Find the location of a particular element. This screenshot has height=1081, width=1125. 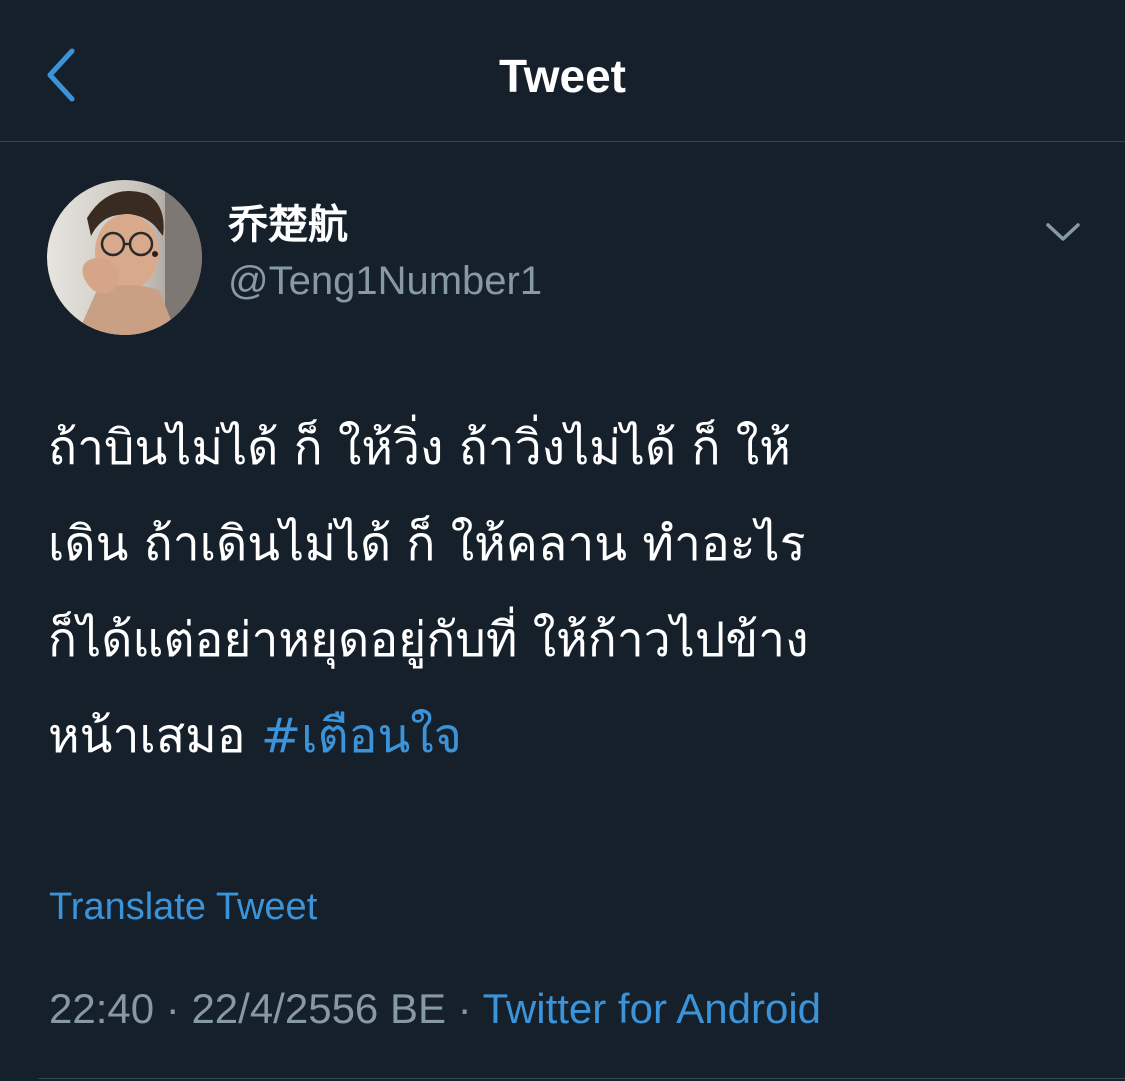

display-name: 乔楚航 is located at coordinates (288, 225).